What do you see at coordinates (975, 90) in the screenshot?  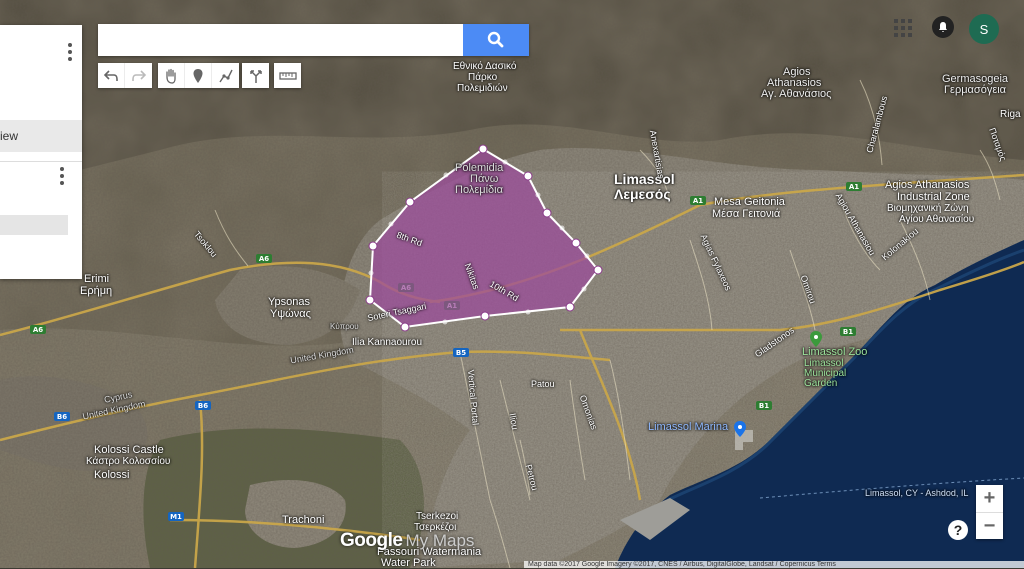 I see `label-germasogeia-gr: Γερμασόγεια` at bounding box center [975, 90].